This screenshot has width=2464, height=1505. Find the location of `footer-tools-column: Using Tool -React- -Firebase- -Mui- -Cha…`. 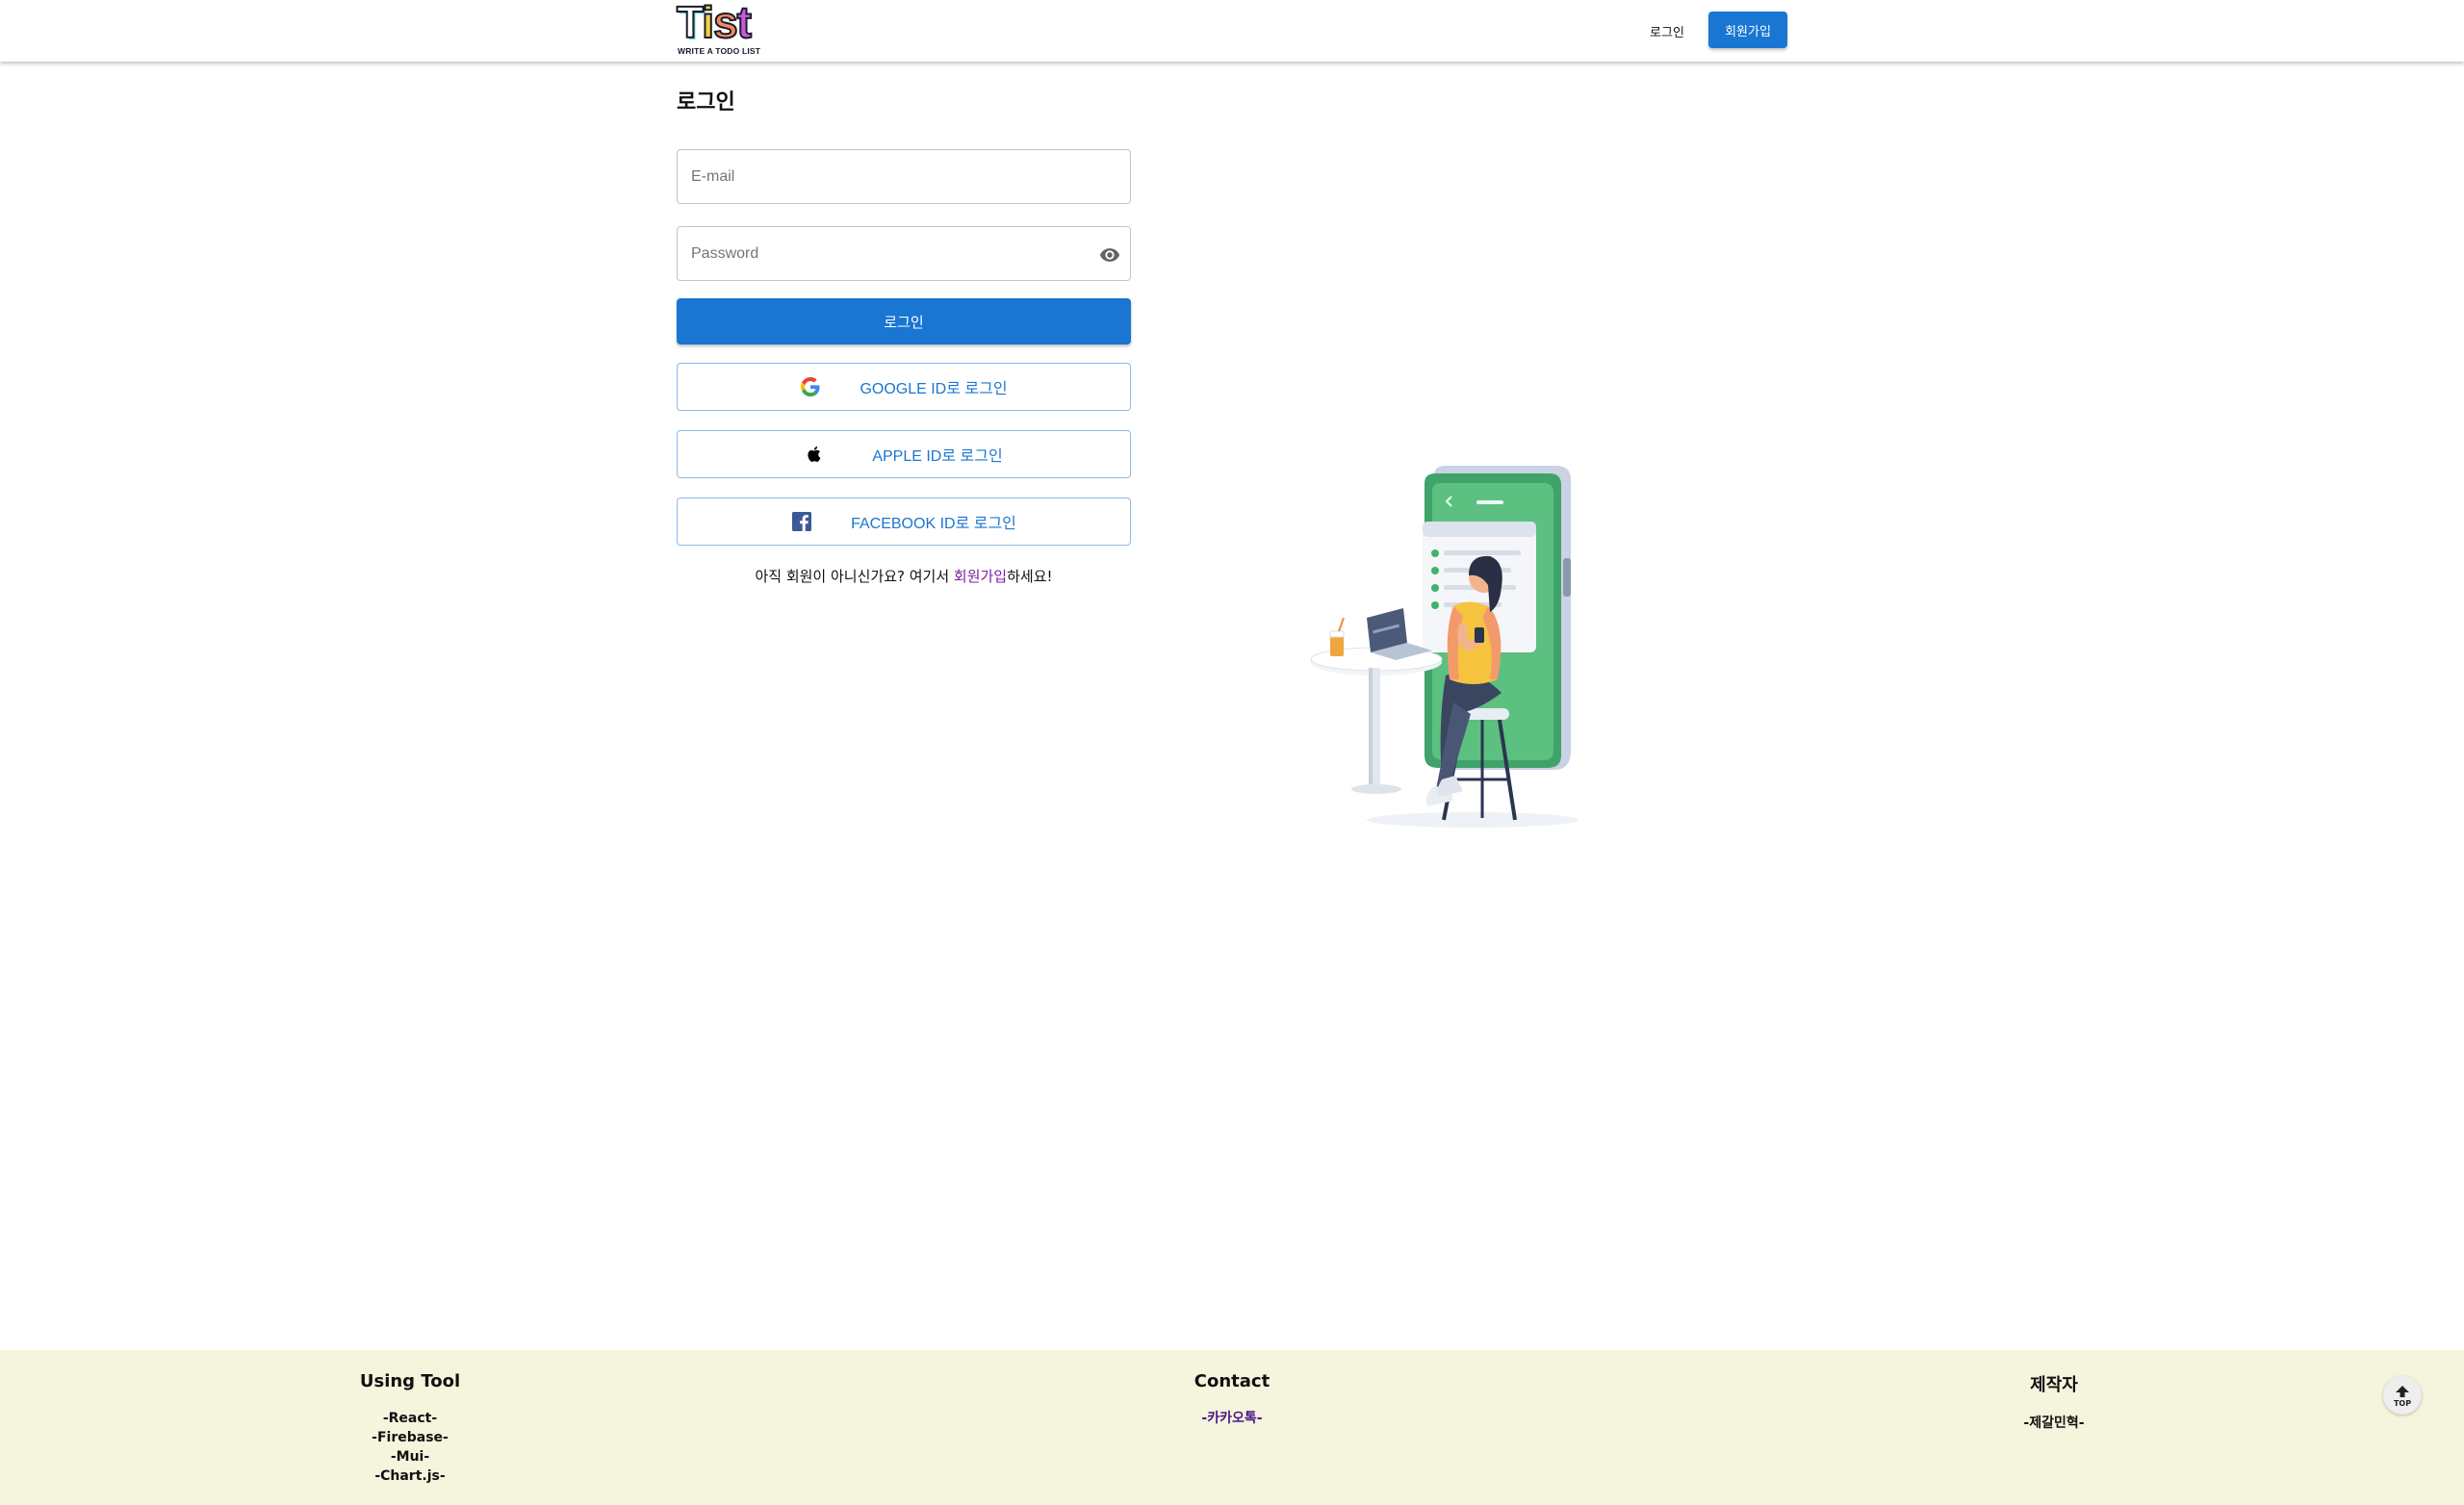

footer-tools-column: Using Tool -React- -Firebase- -Mui- -Cha… is located at coordinates (410, 1428).